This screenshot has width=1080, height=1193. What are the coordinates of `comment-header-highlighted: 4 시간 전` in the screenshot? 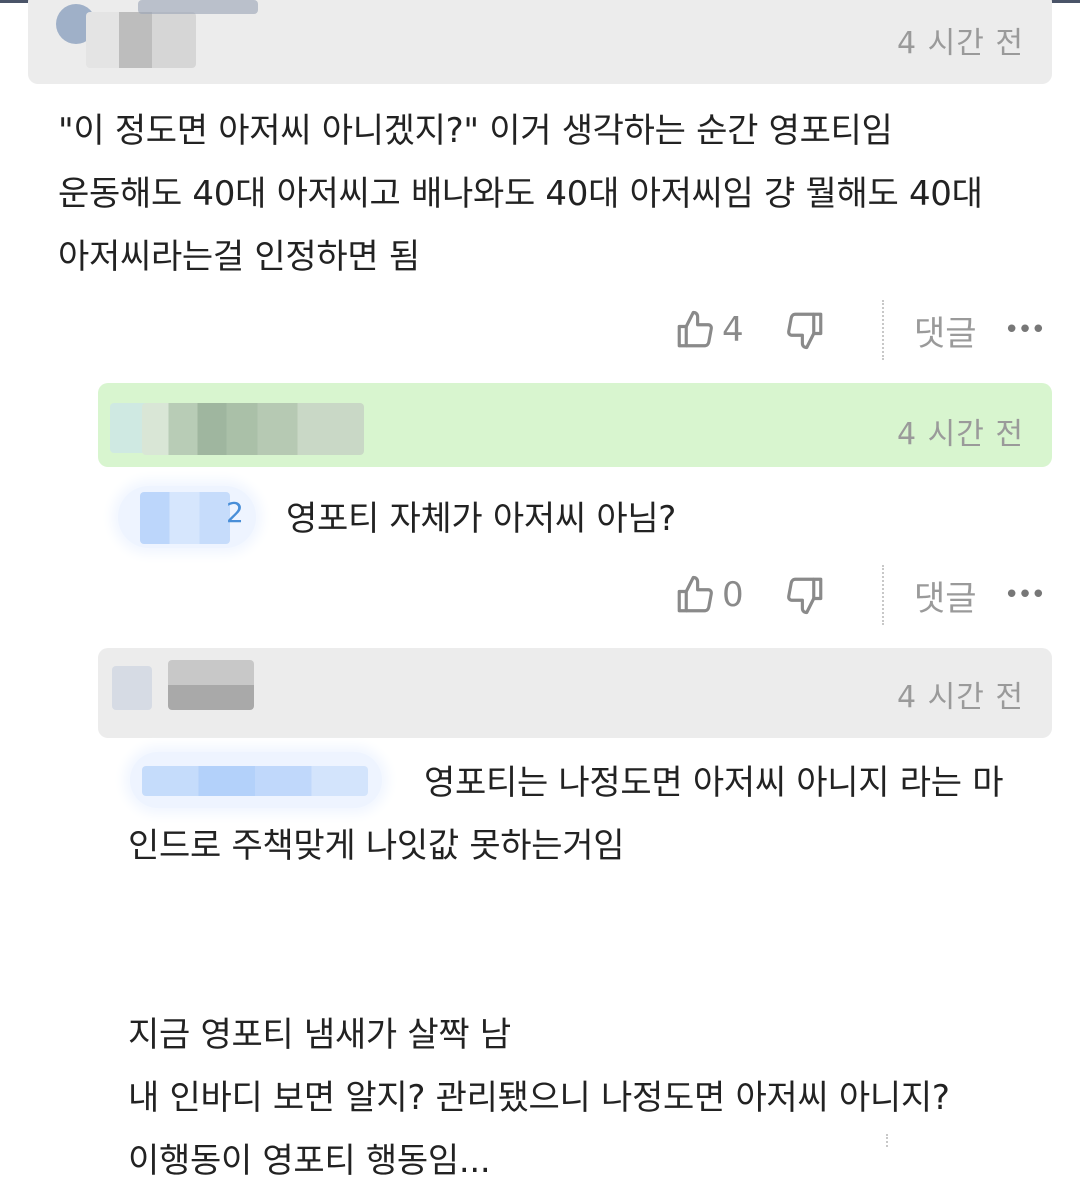 It's located at (575, 425).